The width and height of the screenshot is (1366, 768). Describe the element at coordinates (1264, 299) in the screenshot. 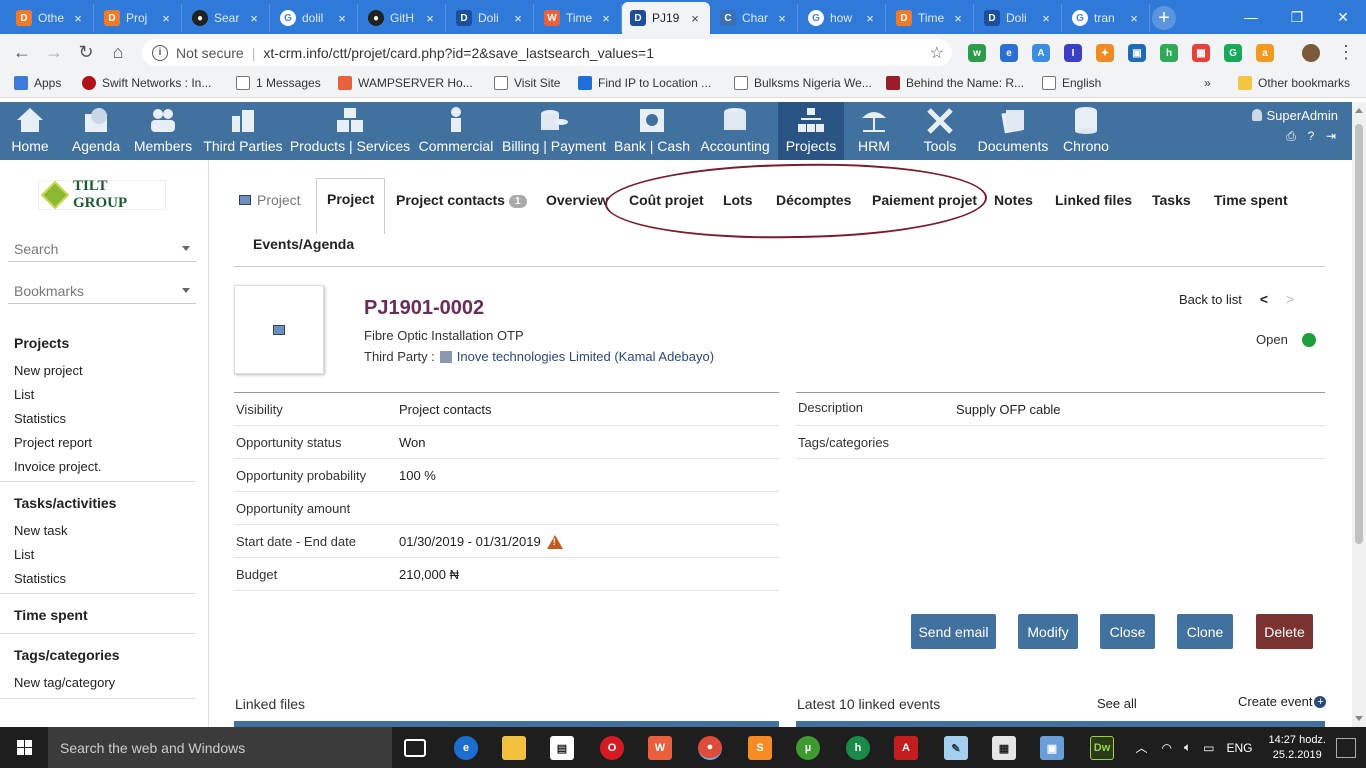

I see `chevron-left-icon: <` at that location.